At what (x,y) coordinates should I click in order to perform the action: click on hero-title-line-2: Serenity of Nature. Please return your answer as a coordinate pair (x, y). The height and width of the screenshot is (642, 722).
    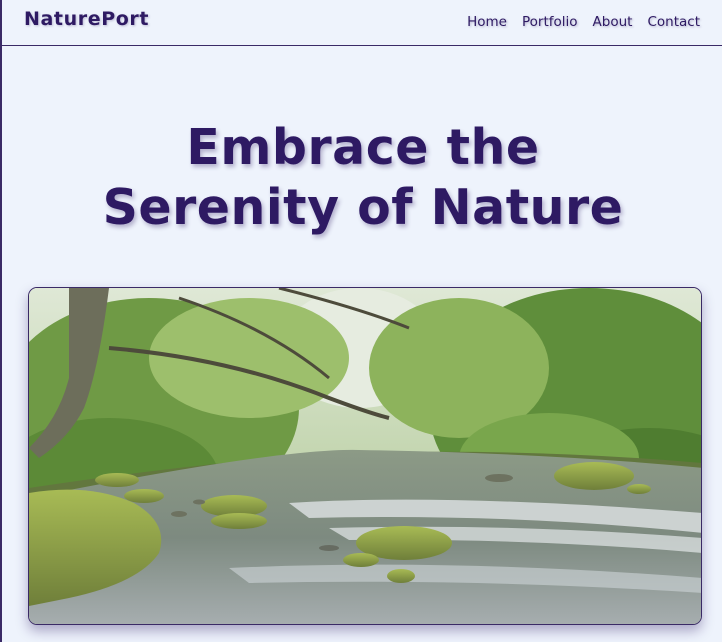
    Looking at the image, I should click on (363, 207).